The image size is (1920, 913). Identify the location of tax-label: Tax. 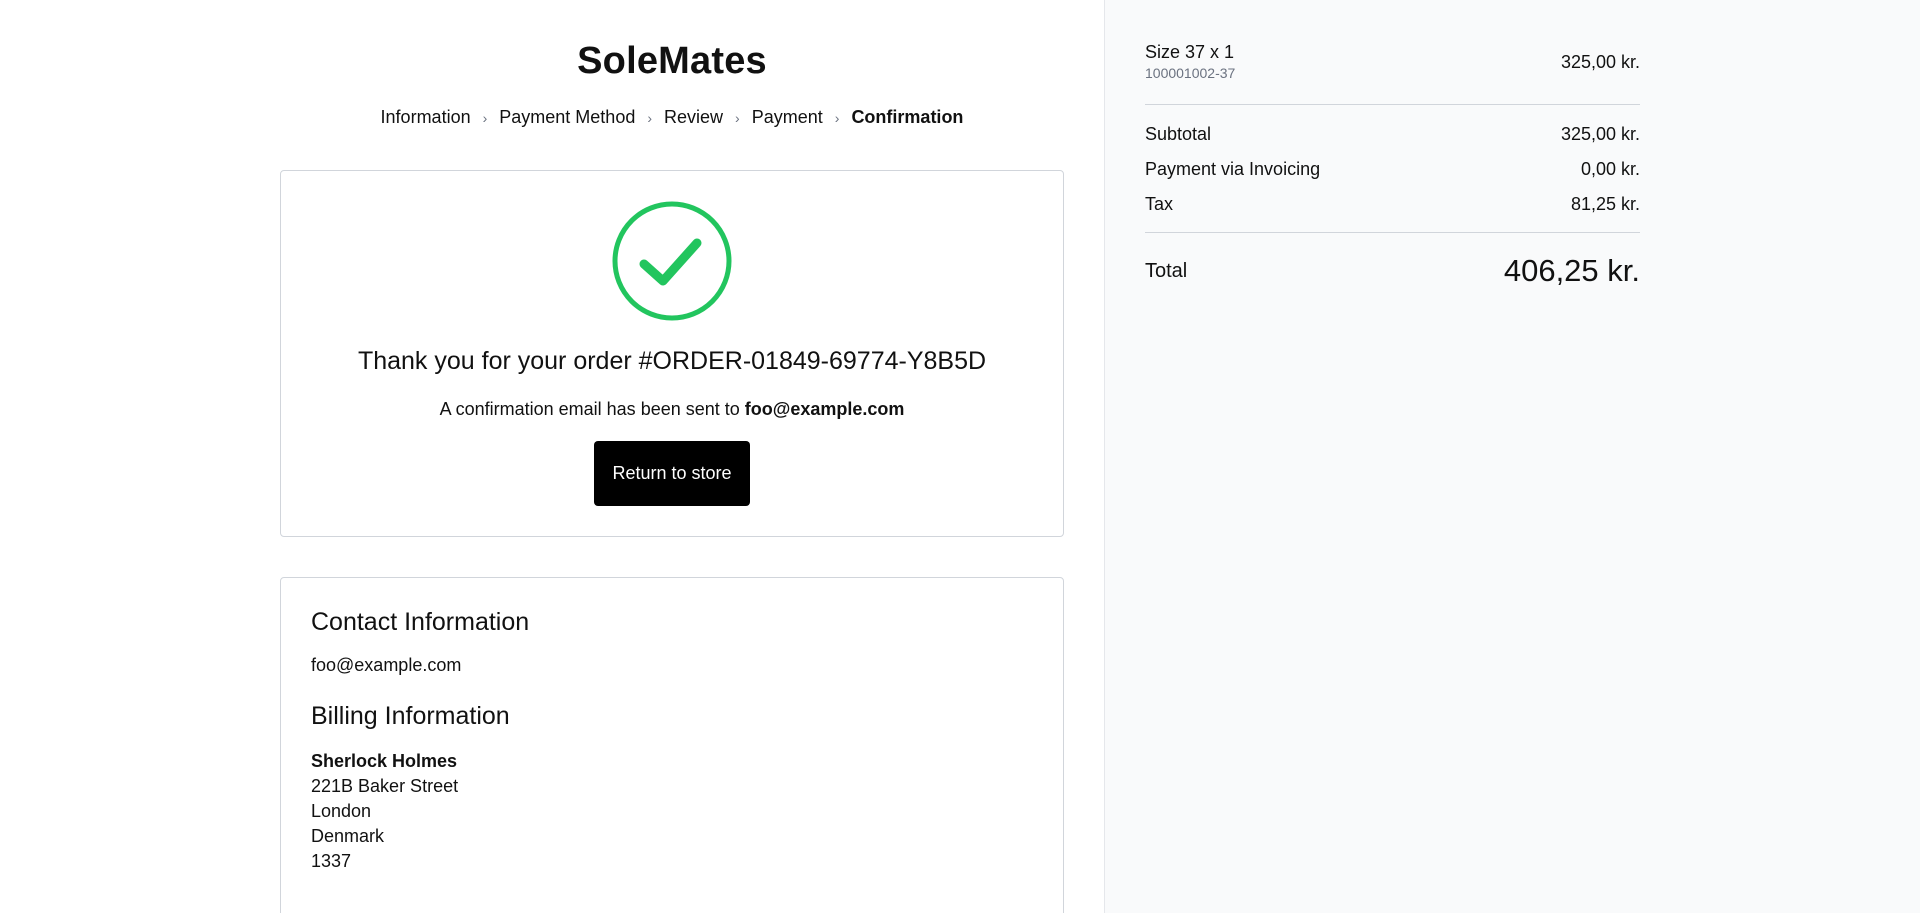
(1159, 204).